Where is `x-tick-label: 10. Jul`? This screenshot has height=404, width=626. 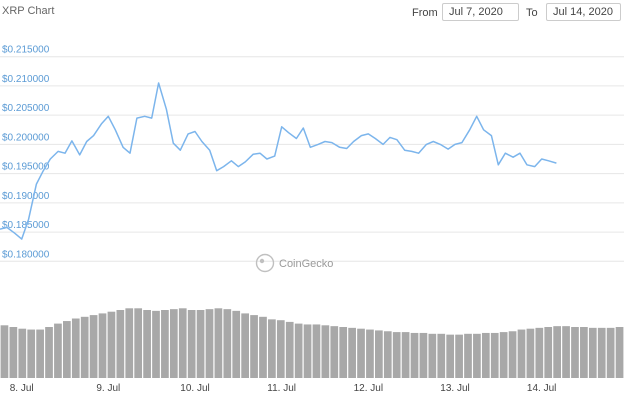
x-tick-label: 10. Jul is located at coordinates (194, 388).